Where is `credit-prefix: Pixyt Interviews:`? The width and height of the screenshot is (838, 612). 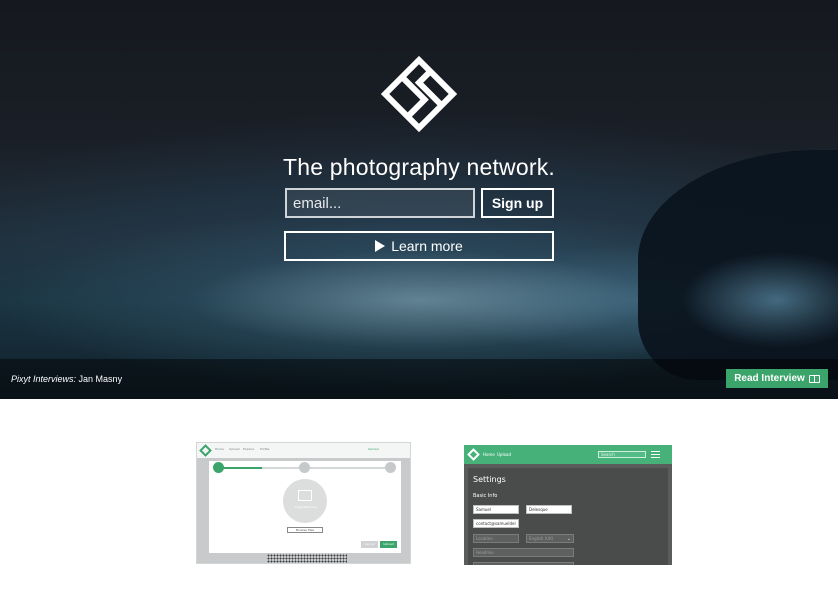 credit-prefix: Pixyt Interviews: is located at coordinates (44, 379).